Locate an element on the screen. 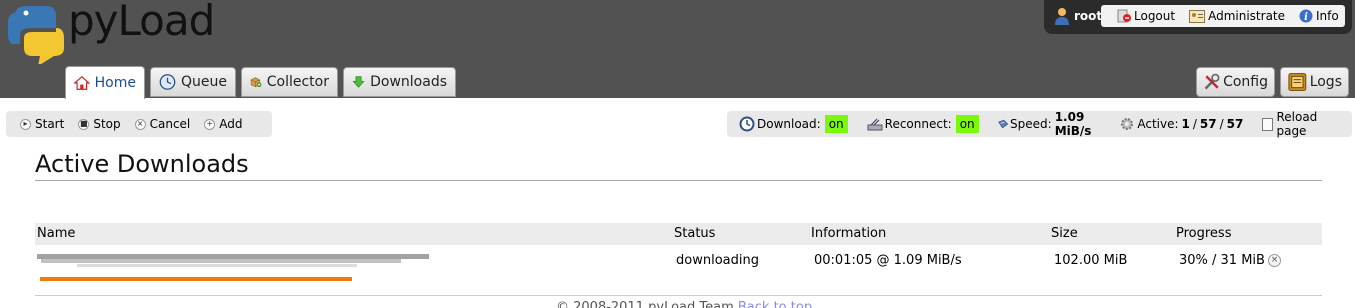  gear-icon is located at coordinates (1127, 124).